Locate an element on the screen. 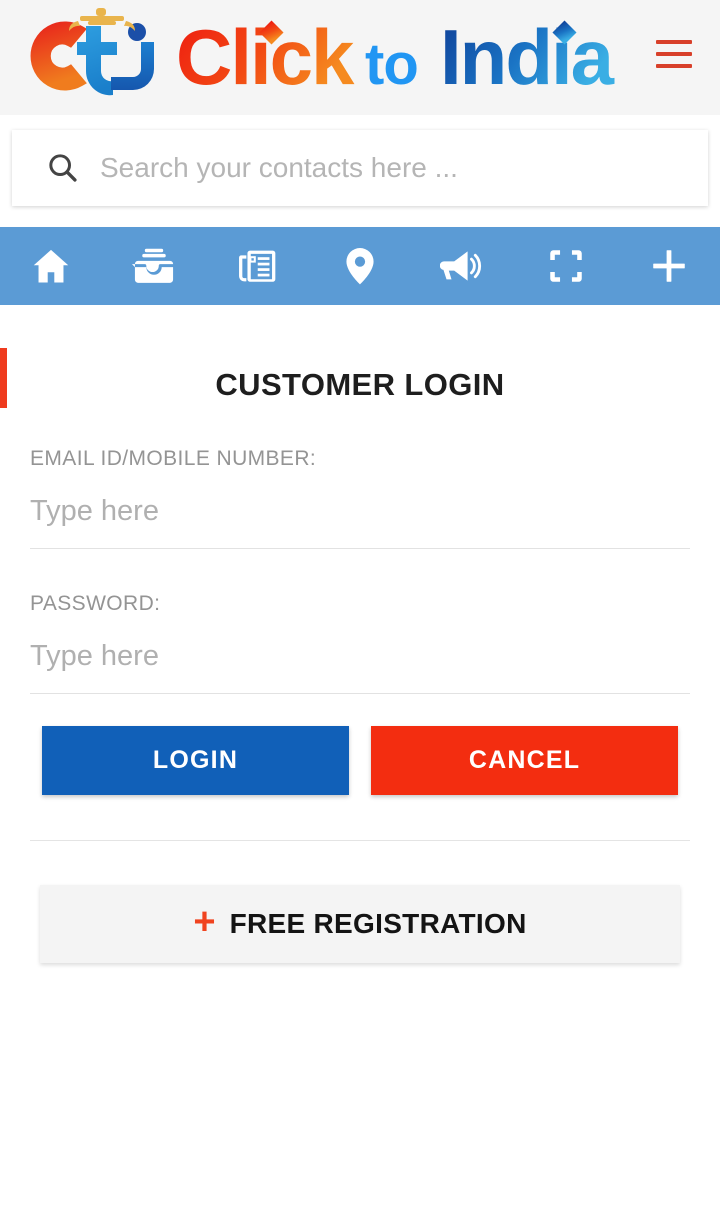 The height and width of the screenshot is (1228, 720). search-bar is located at coordinates (360, 168).